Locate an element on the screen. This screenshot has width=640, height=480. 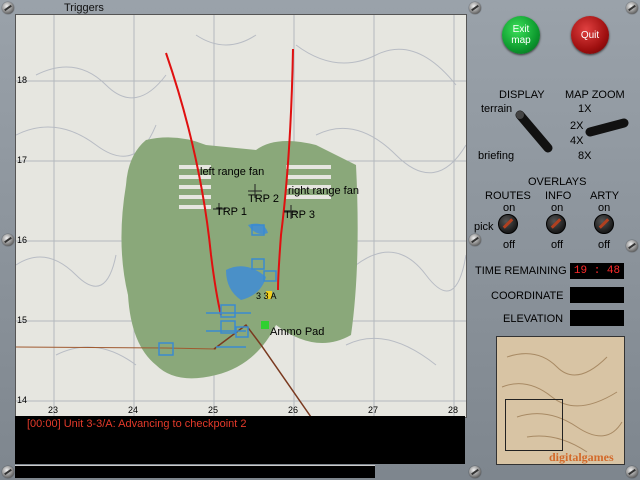
coordinate-label: COORDINATE is located at coordinates (527, 296).